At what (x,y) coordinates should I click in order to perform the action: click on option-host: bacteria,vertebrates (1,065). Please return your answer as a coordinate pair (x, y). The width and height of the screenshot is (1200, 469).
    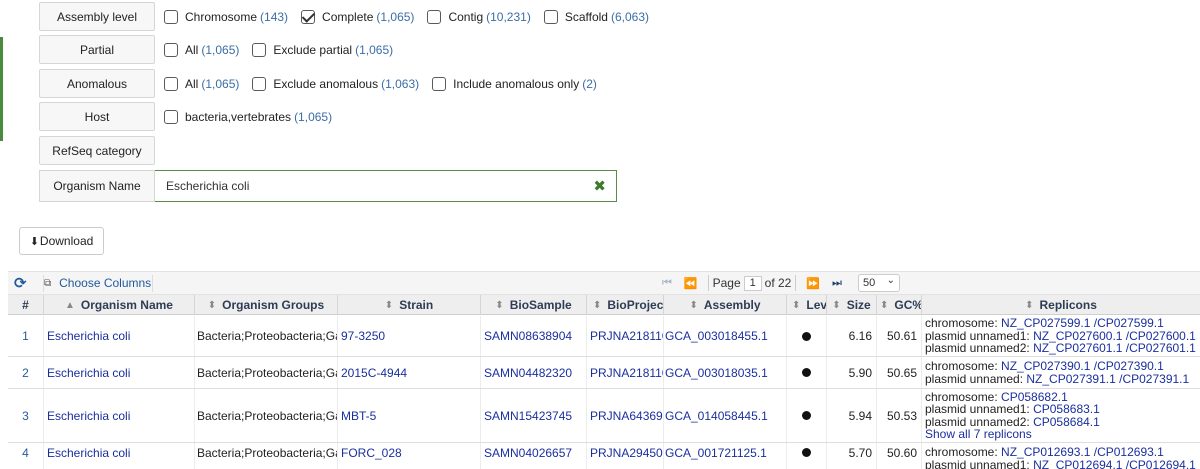
    Looking at the image, I should click on (248, 116).